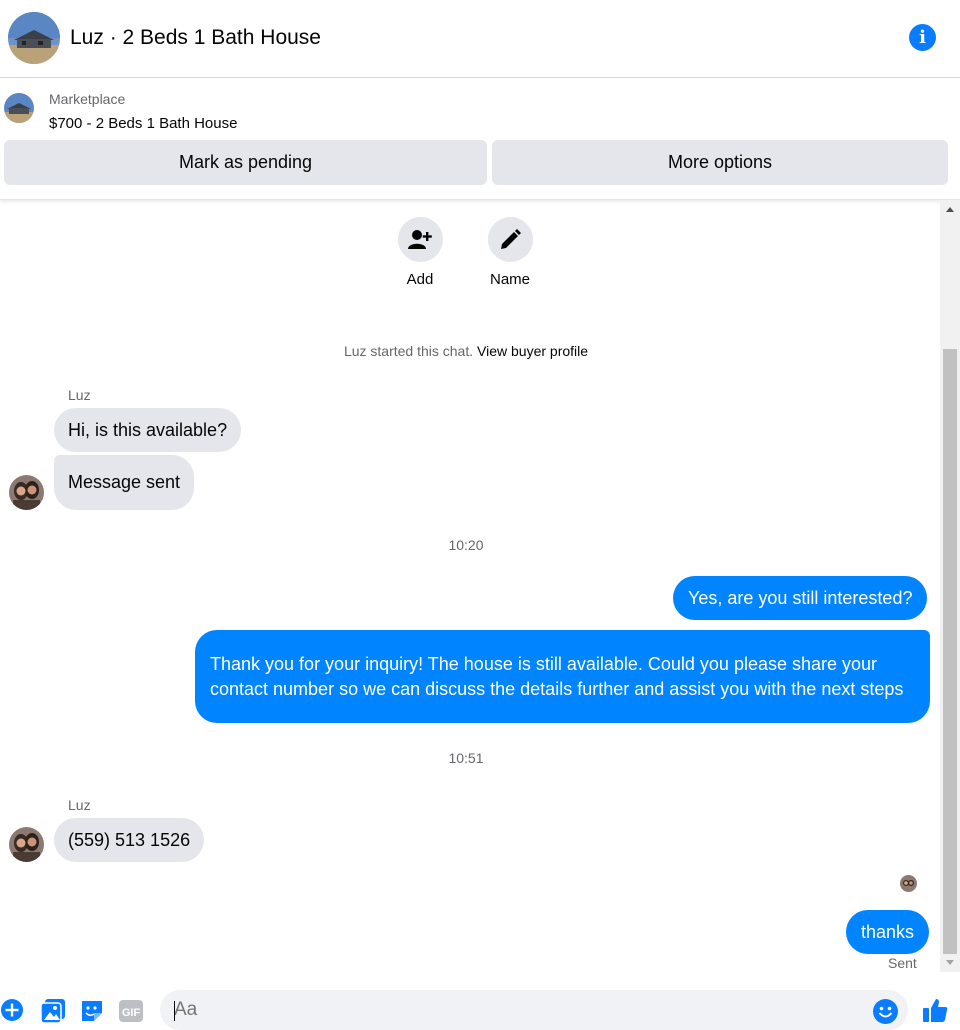  What do you see at coordinates (124, 482) in the screenshot?
I see `incoming-message: Message sent` at bounding box center [124, 482].